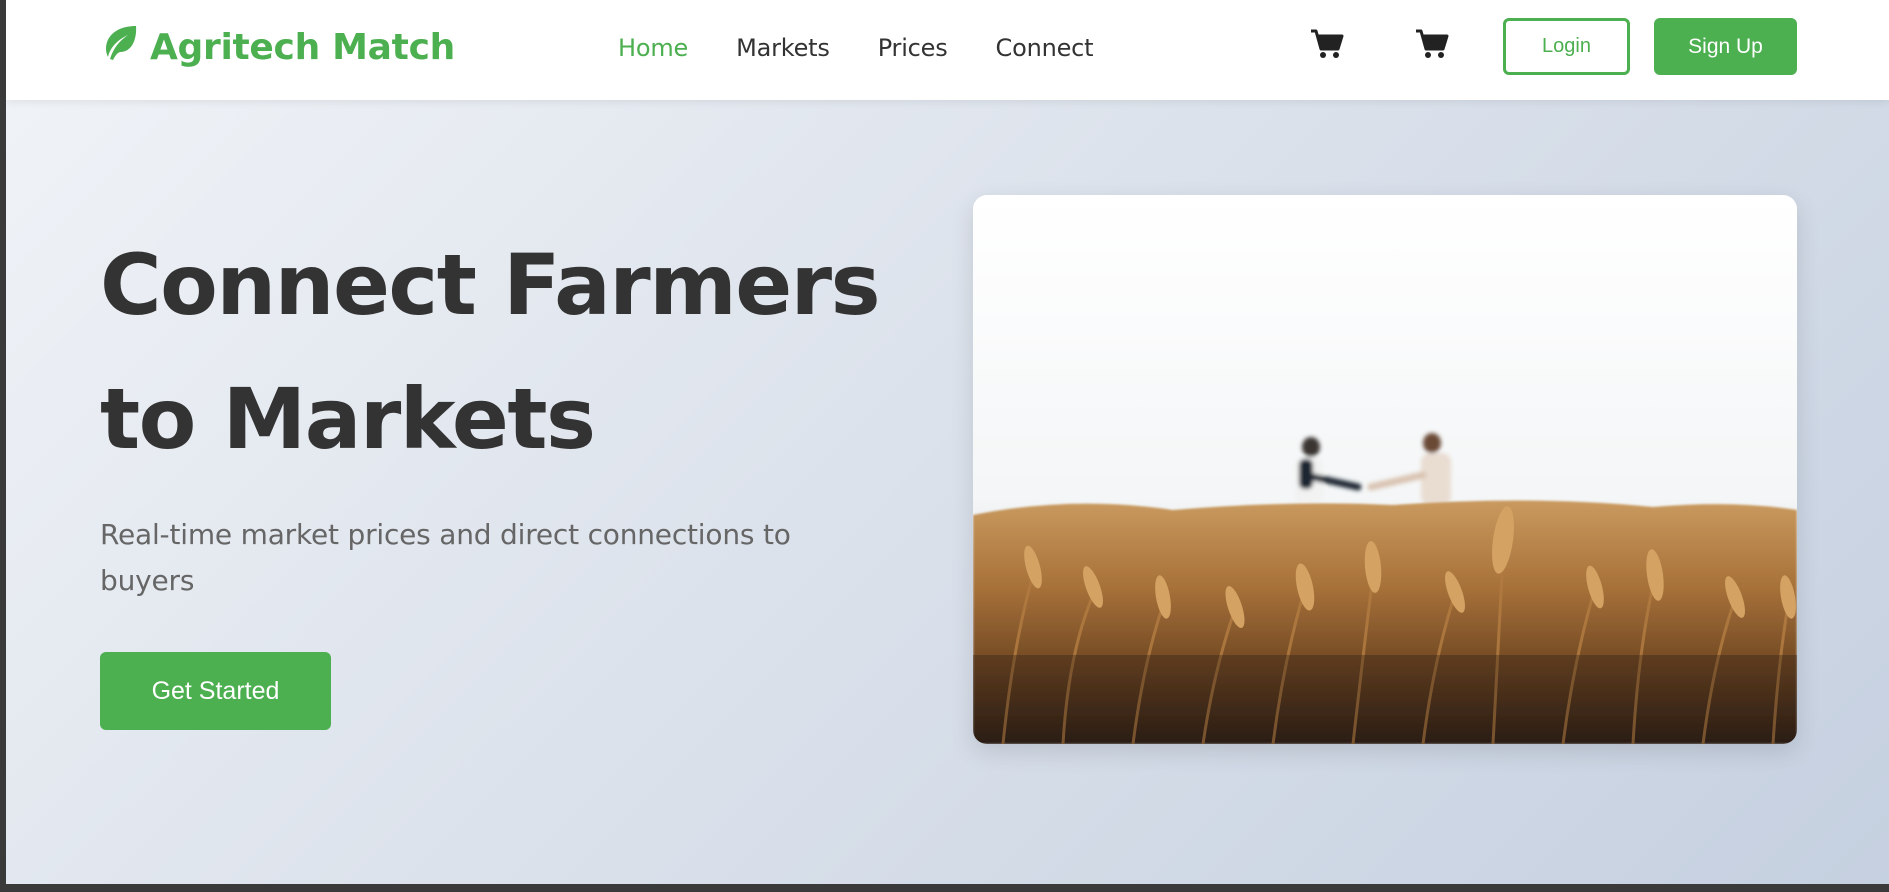 The height and width of the screenshot is (892, 1889). What do you see at coordinates (1045, 48) in the screenshot?
I see `nav-link-connect: Connect` at bounding box center [1045, 48].